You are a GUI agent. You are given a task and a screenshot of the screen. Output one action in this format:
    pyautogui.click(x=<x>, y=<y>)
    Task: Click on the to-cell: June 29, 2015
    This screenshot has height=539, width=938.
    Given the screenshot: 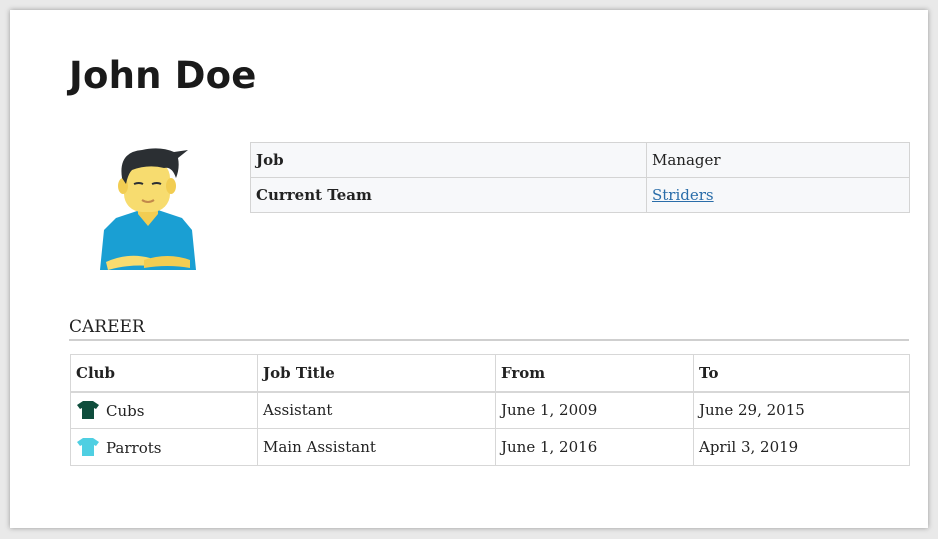 What is the action you would take?
    pyautogui.click(x=801, y=410)
    